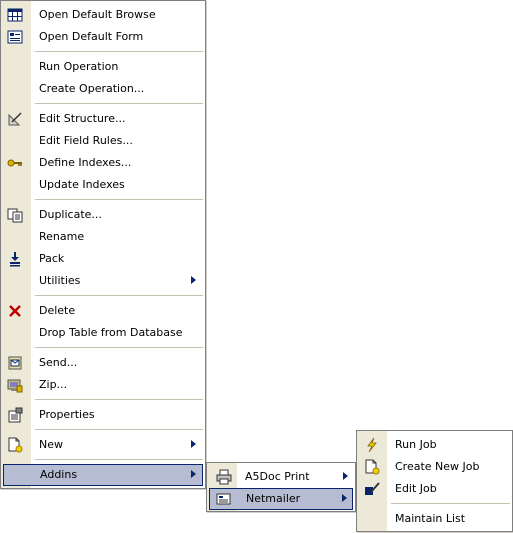 This screenshot has height=533, width=513. I want to click on menu-item-label: Open Default Browse, so click(97, 14).